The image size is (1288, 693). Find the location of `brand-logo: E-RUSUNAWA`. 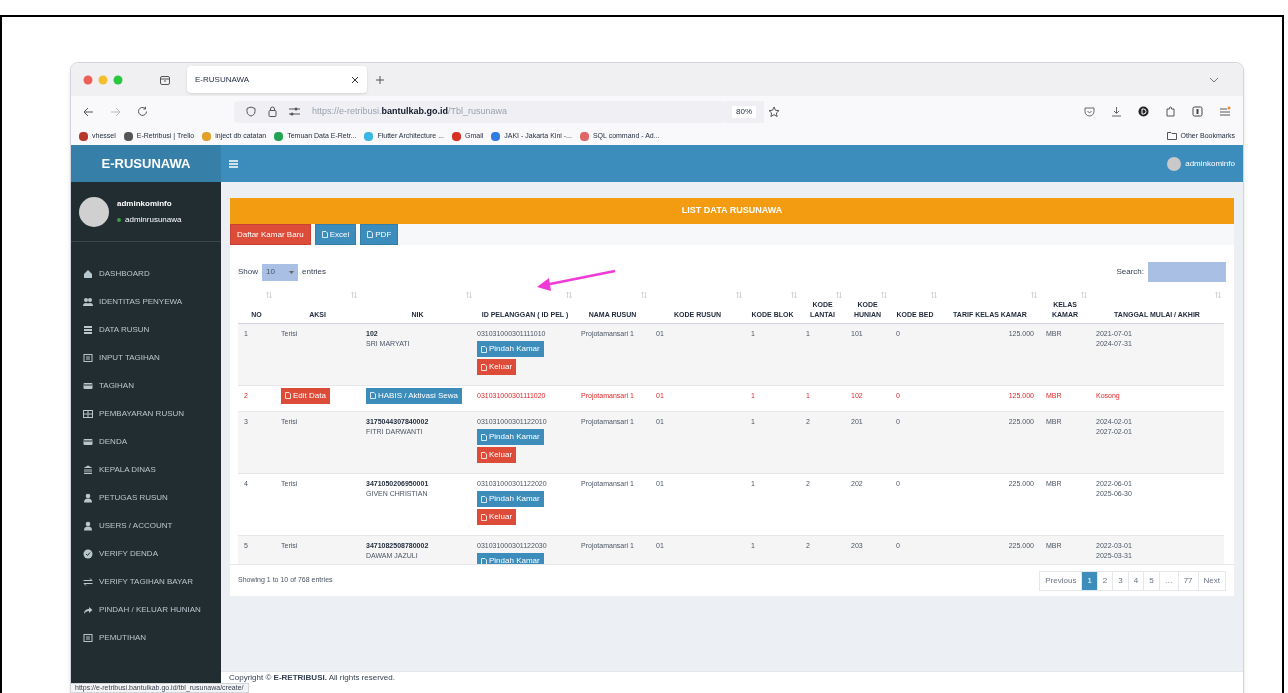

brand-logo: E-RUSUNAWA is located at coordinates (146, 163).